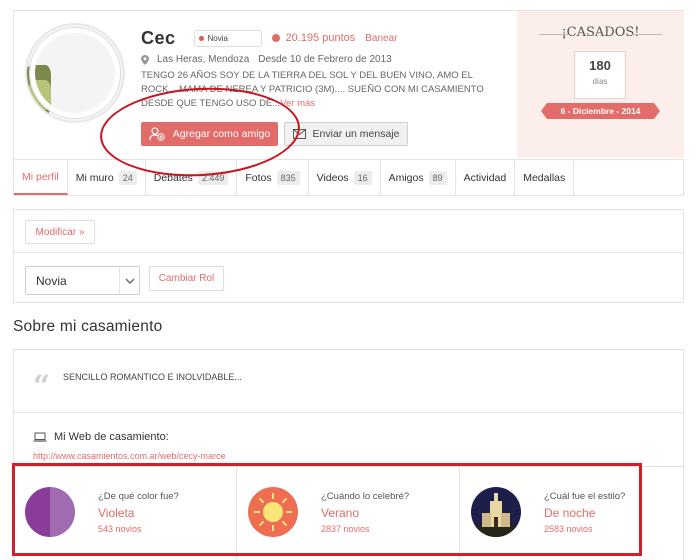  I want to click on role-select: Novia, so click(82, 280).